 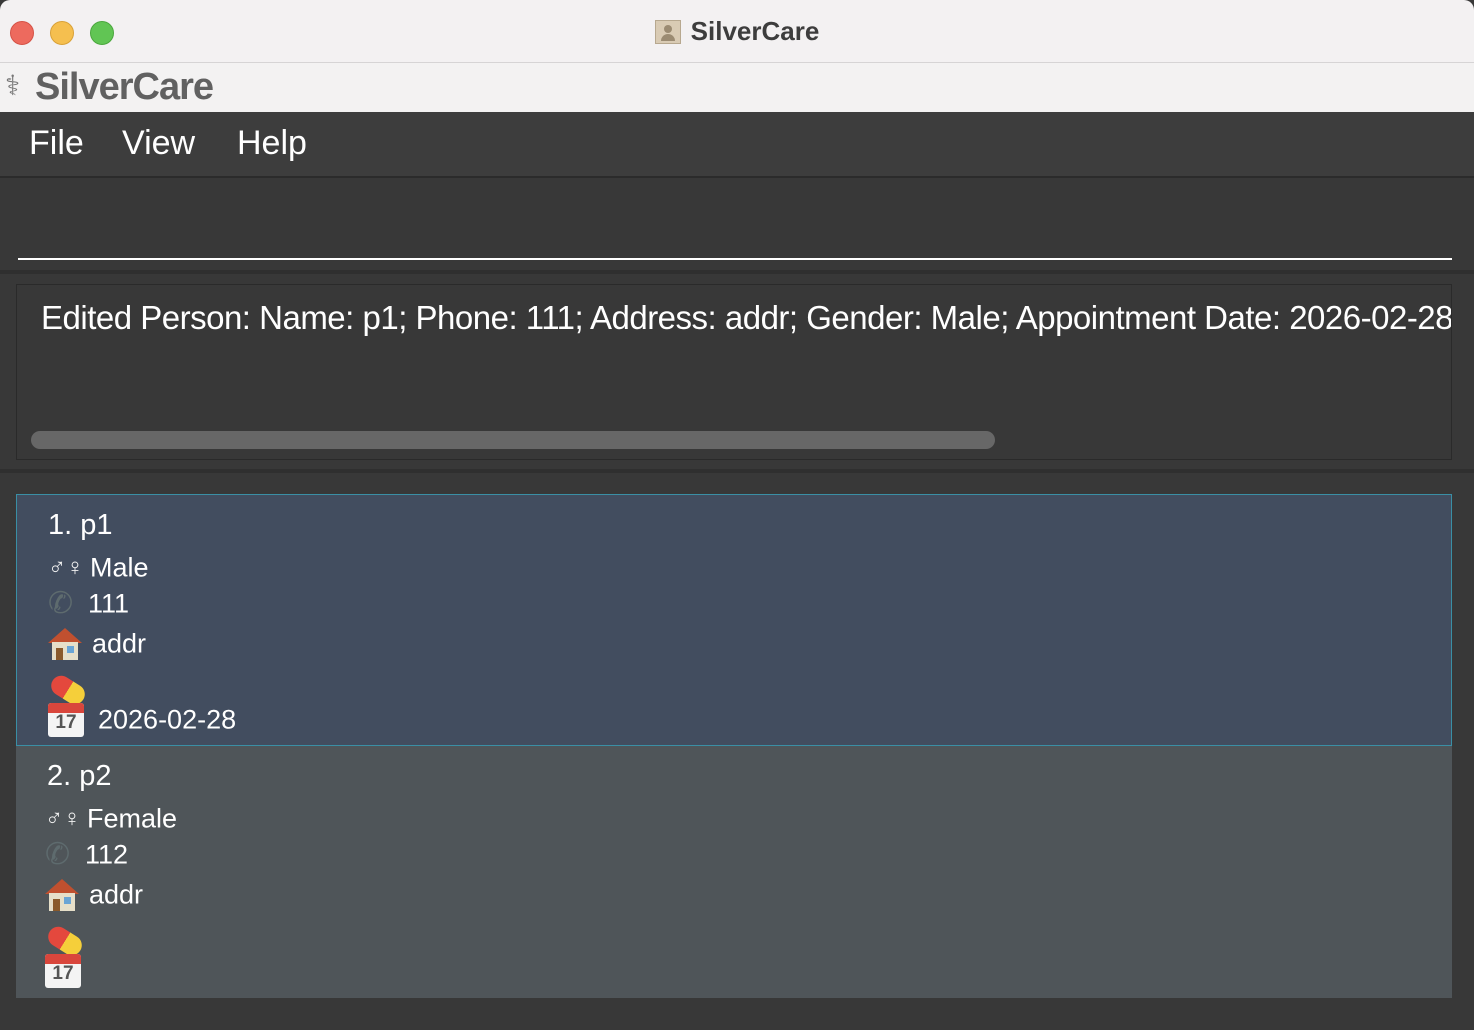 I want to click on appointment-row: 17 2026-02-28, so click(x=142, y=720).